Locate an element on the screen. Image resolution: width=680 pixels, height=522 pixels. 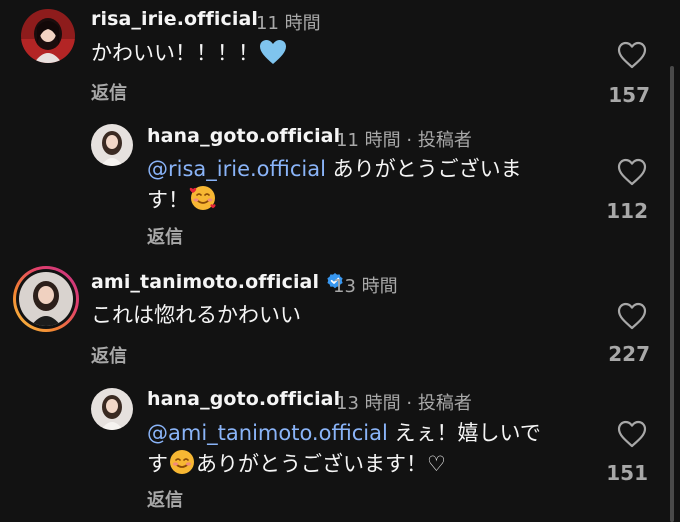
blue-heart-emoji is located at coordinates (273, 56).